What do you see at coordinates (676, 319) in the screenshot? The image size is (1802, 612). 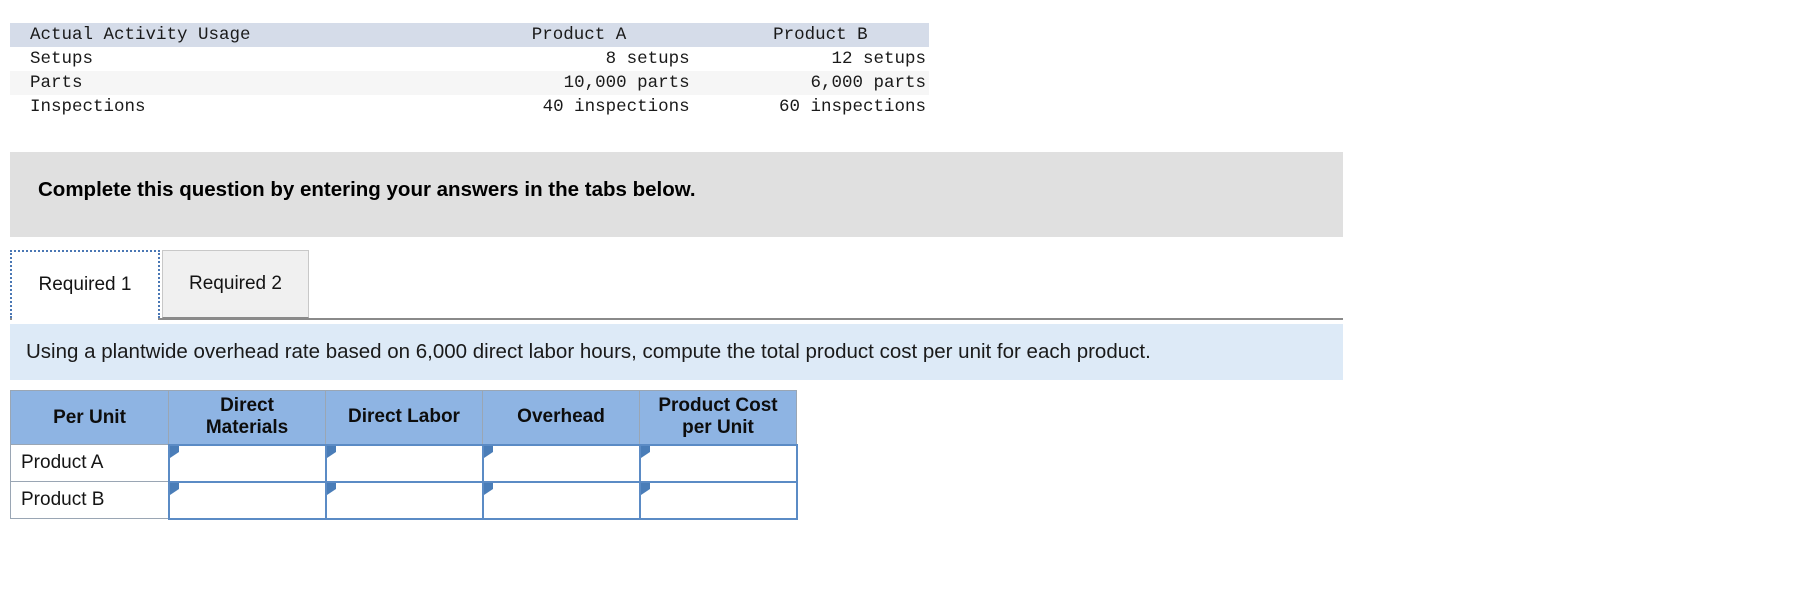 I see `tab-strip-divider` at bounding box center [676, 319].